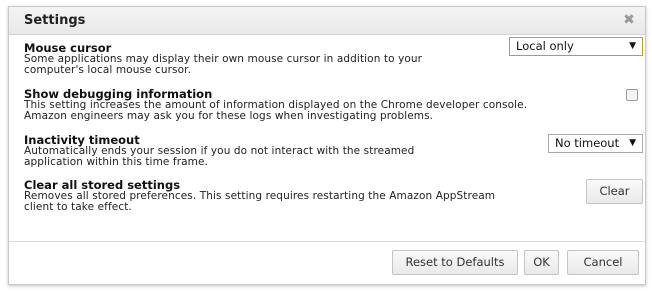  What do you see at coordinates (614, 191) in the screenshot?
I see `clear-button: Clear` at bounding box center [614, 191].